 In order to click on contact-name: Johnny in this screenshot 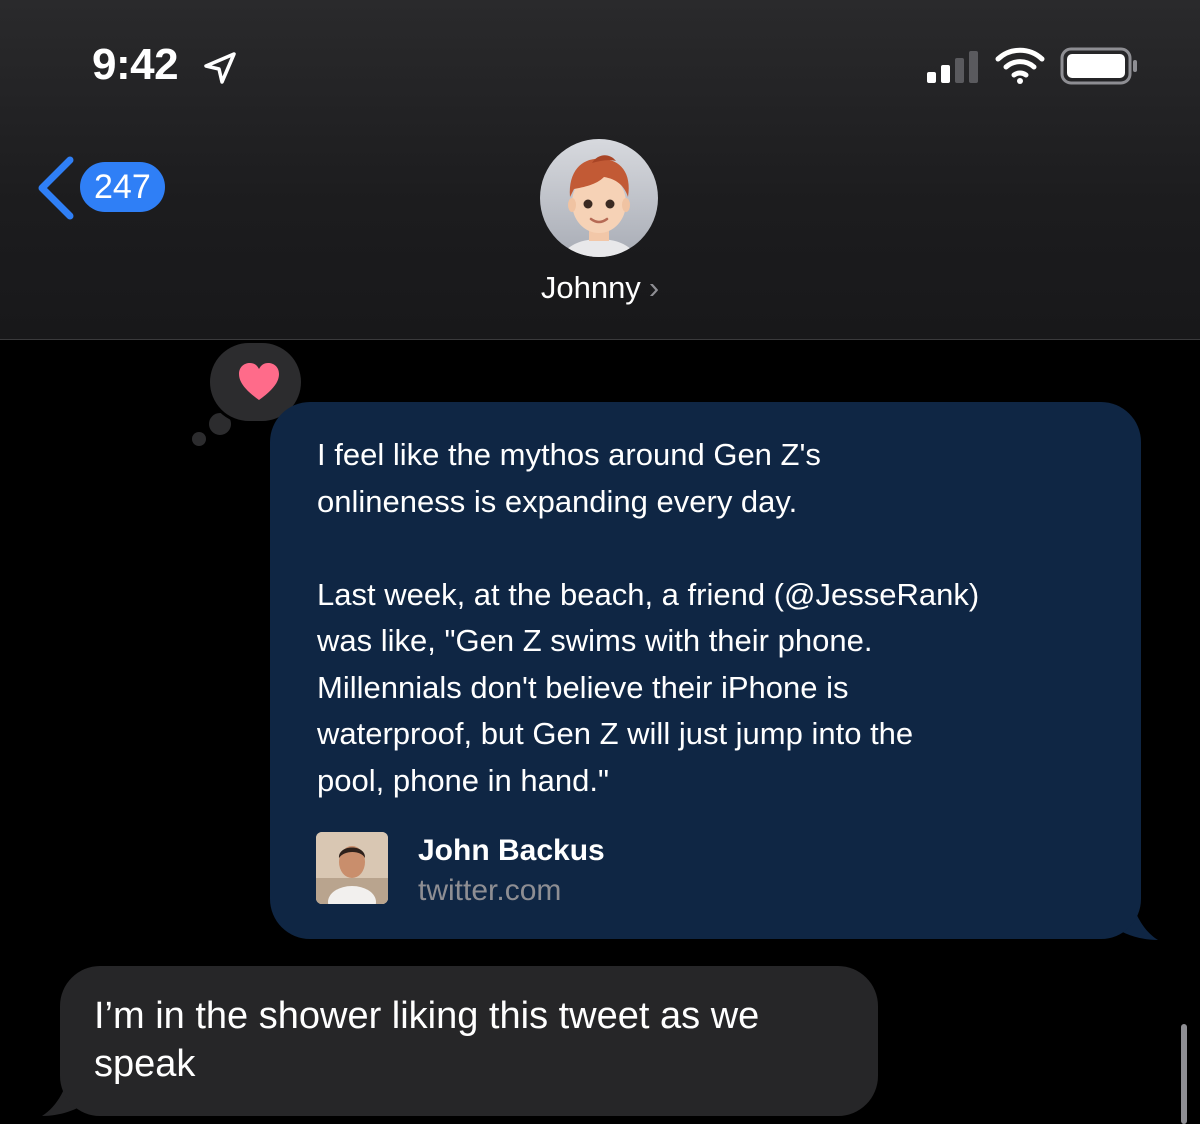, I will do `click(590, 287)`.